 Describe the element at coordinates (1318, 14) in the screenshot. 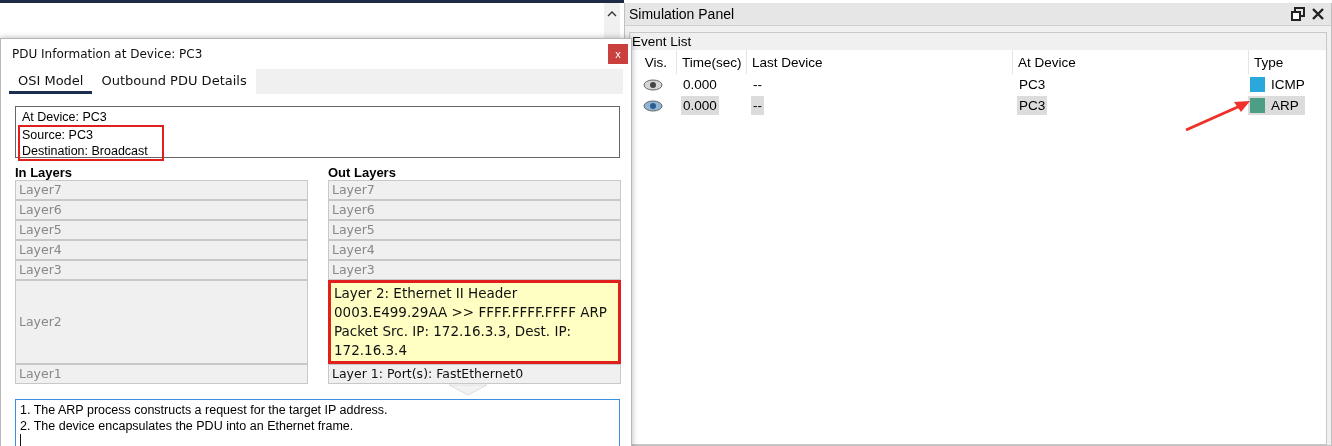

I see `close-icon` at that location.